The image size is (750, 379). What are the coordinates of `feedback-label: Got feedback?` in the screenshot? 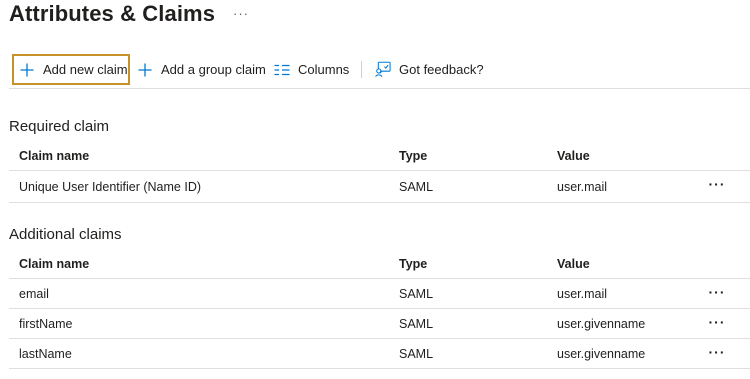 It's located at (441, 69).